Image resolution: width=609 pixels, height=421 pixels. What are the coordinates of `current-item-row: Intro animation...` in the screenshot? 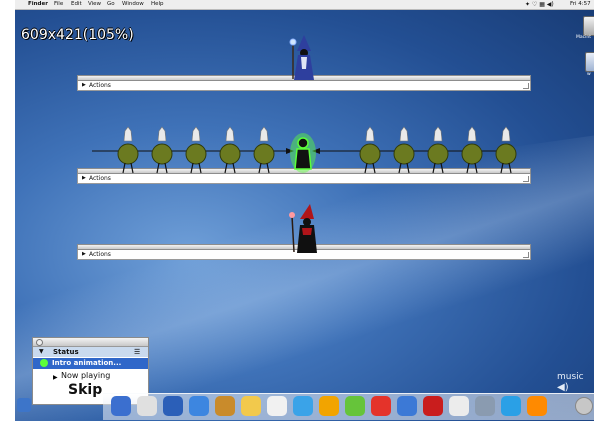 It's located at (90, 363).